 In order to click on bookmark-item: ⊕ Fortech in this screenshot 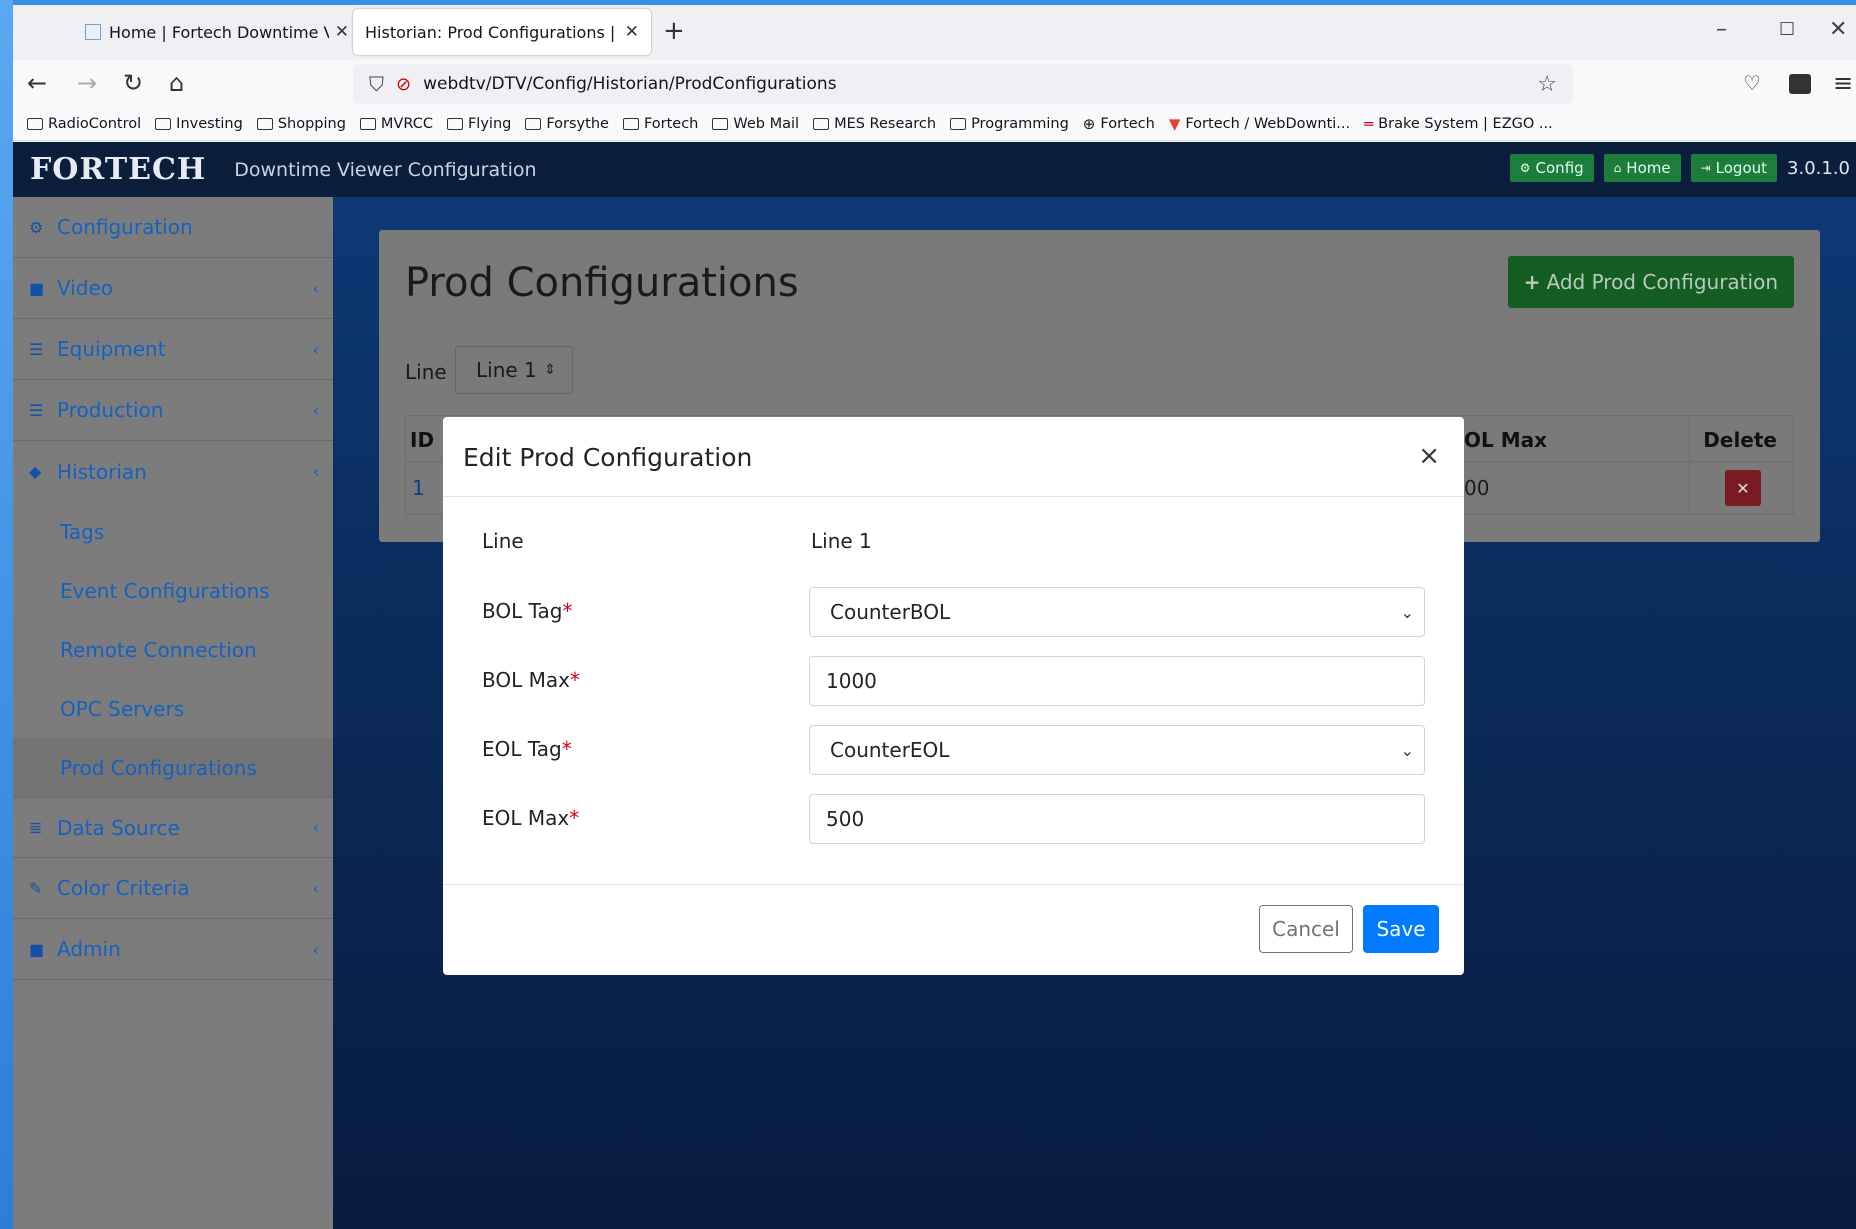, I will do `click(1119, 124)`.